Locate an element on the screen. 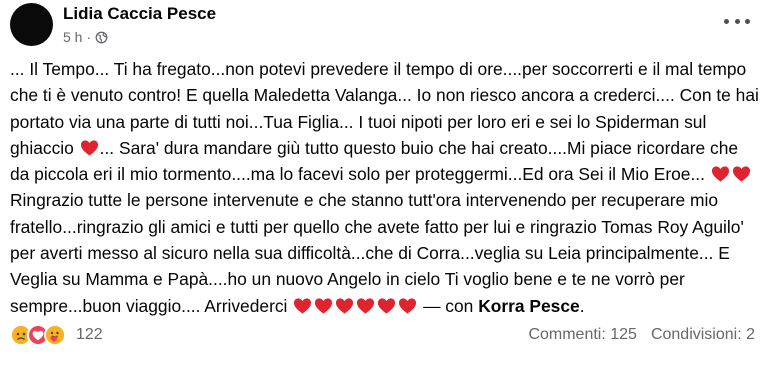  comments-count: Commenti: 125 is located at coordinates (582, 335).